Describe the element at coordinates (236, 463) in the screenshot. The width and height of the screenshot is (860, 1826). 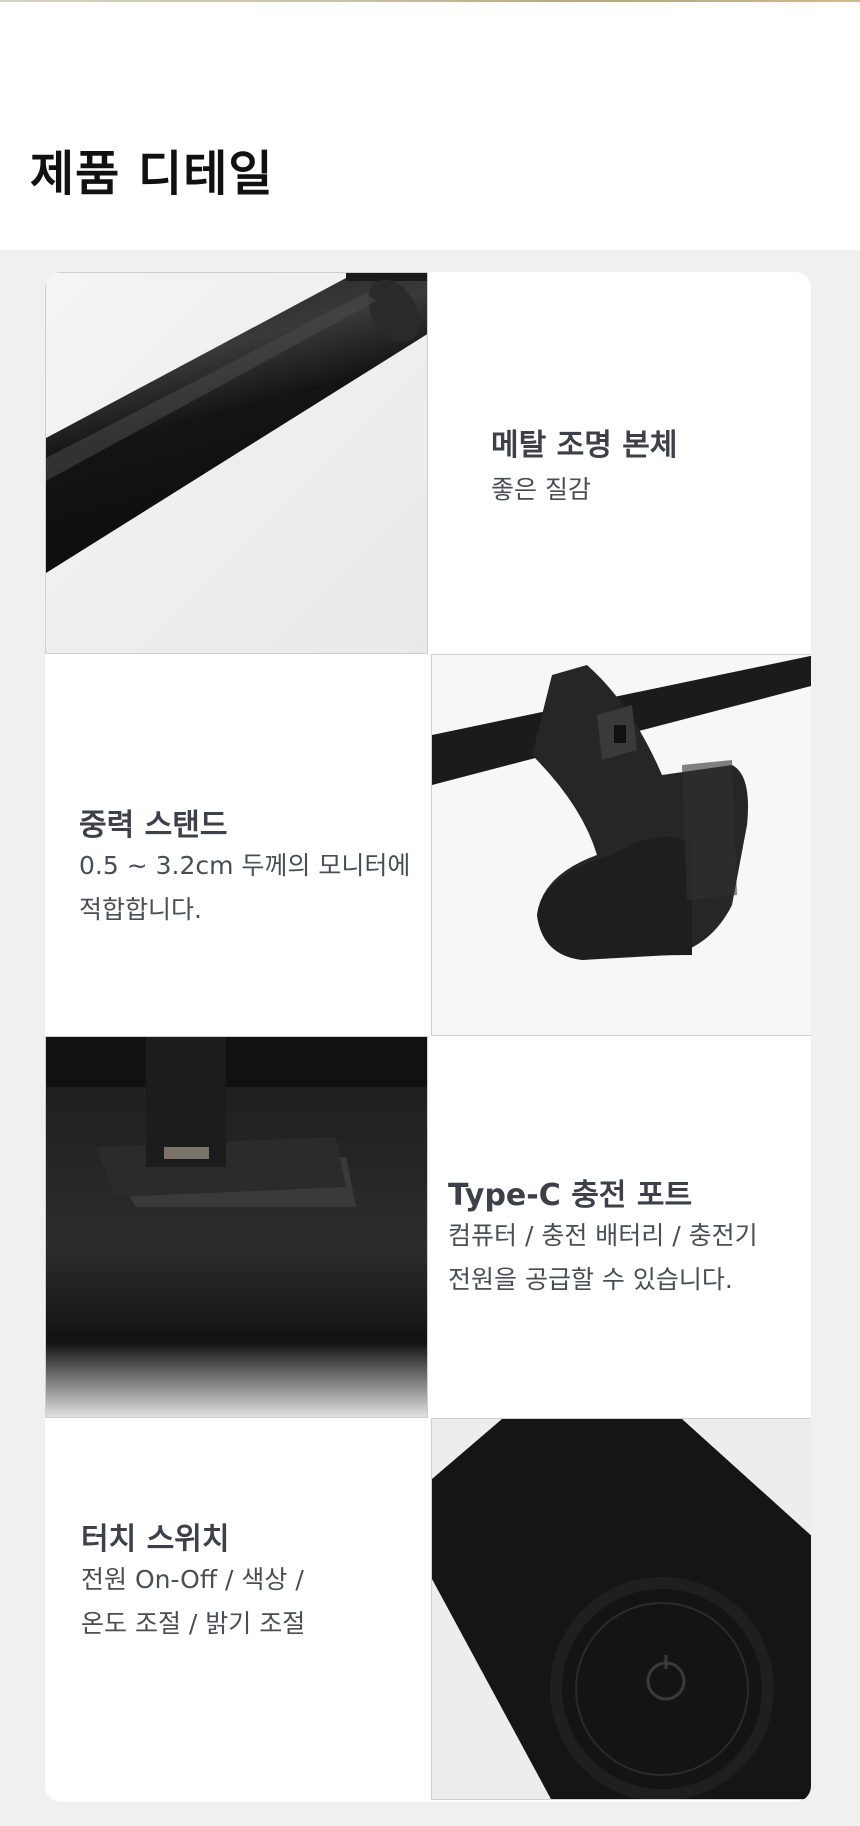
I see `metal-lamp-body-photo` at that location.